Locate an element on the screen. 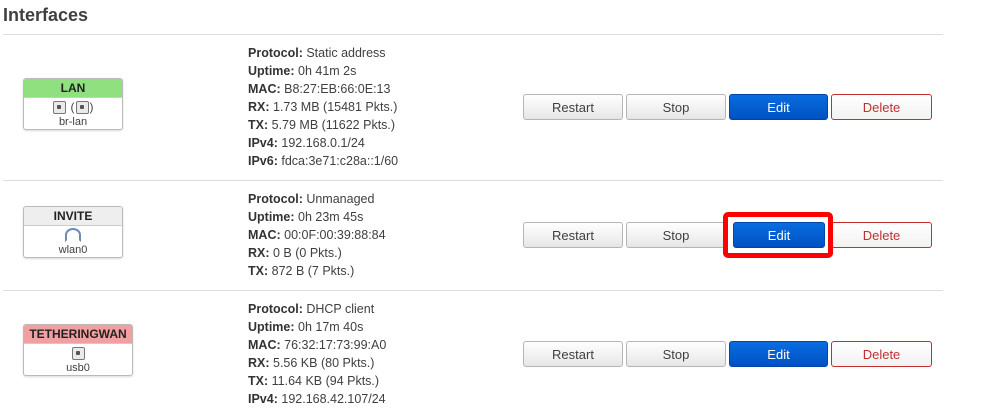  interface-badge-lan: LAN () br-lan is located at coordinates (73, 104).